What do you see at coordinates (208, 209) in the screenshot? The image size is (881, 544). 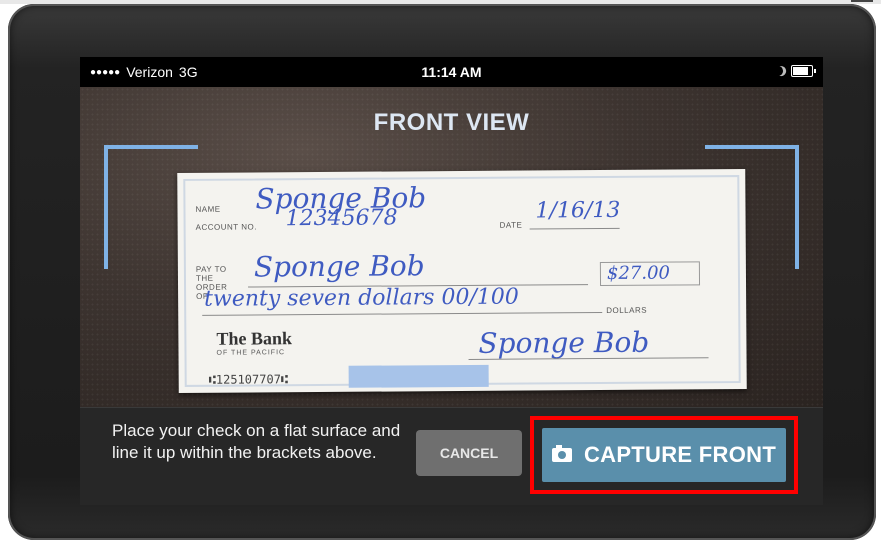 I see `check-label-name: NAME` at bounding box center [208, 209].